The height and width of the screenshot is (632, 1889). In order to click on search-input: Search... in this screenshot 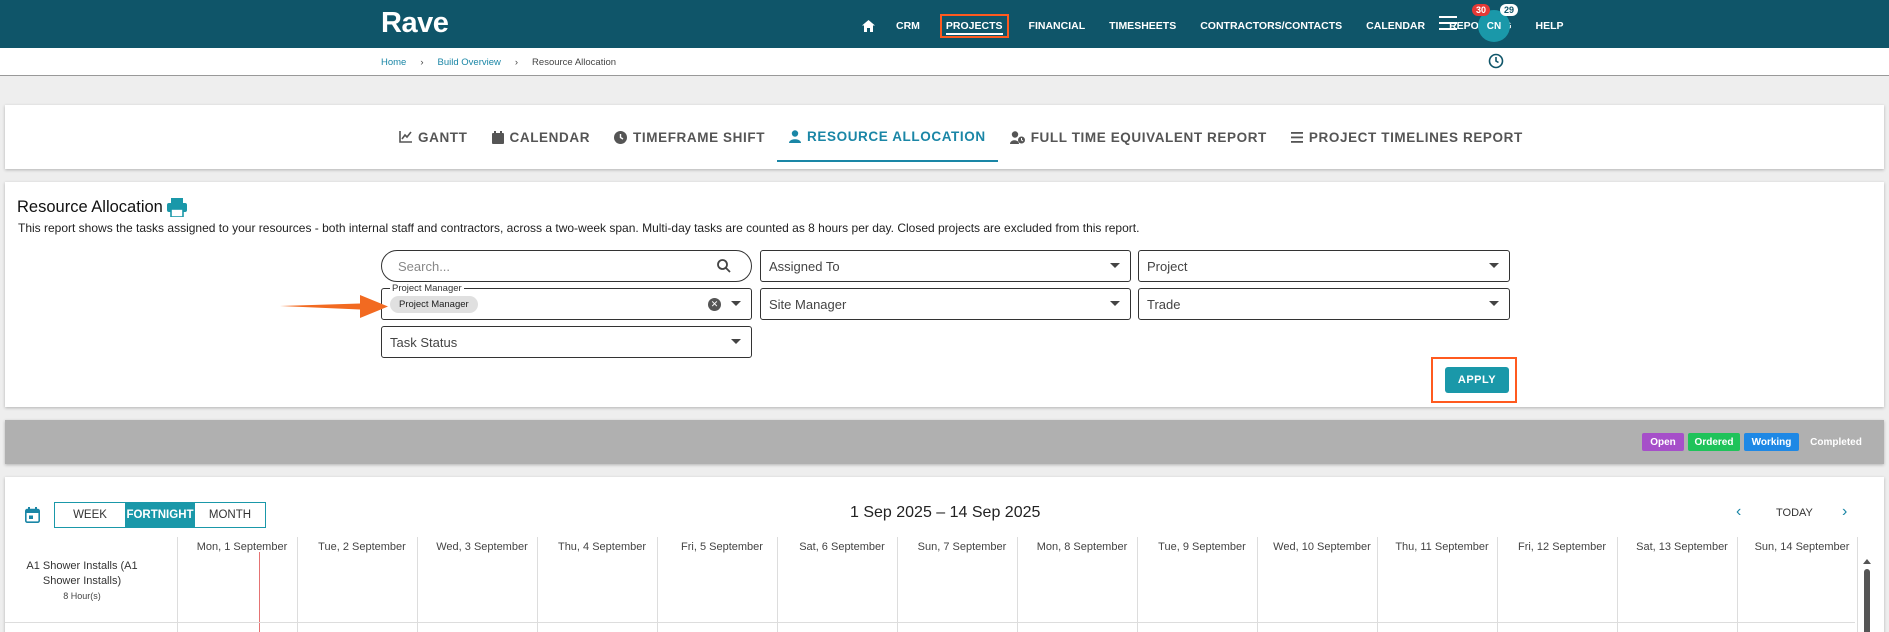, I will do `click(566, 266)`.